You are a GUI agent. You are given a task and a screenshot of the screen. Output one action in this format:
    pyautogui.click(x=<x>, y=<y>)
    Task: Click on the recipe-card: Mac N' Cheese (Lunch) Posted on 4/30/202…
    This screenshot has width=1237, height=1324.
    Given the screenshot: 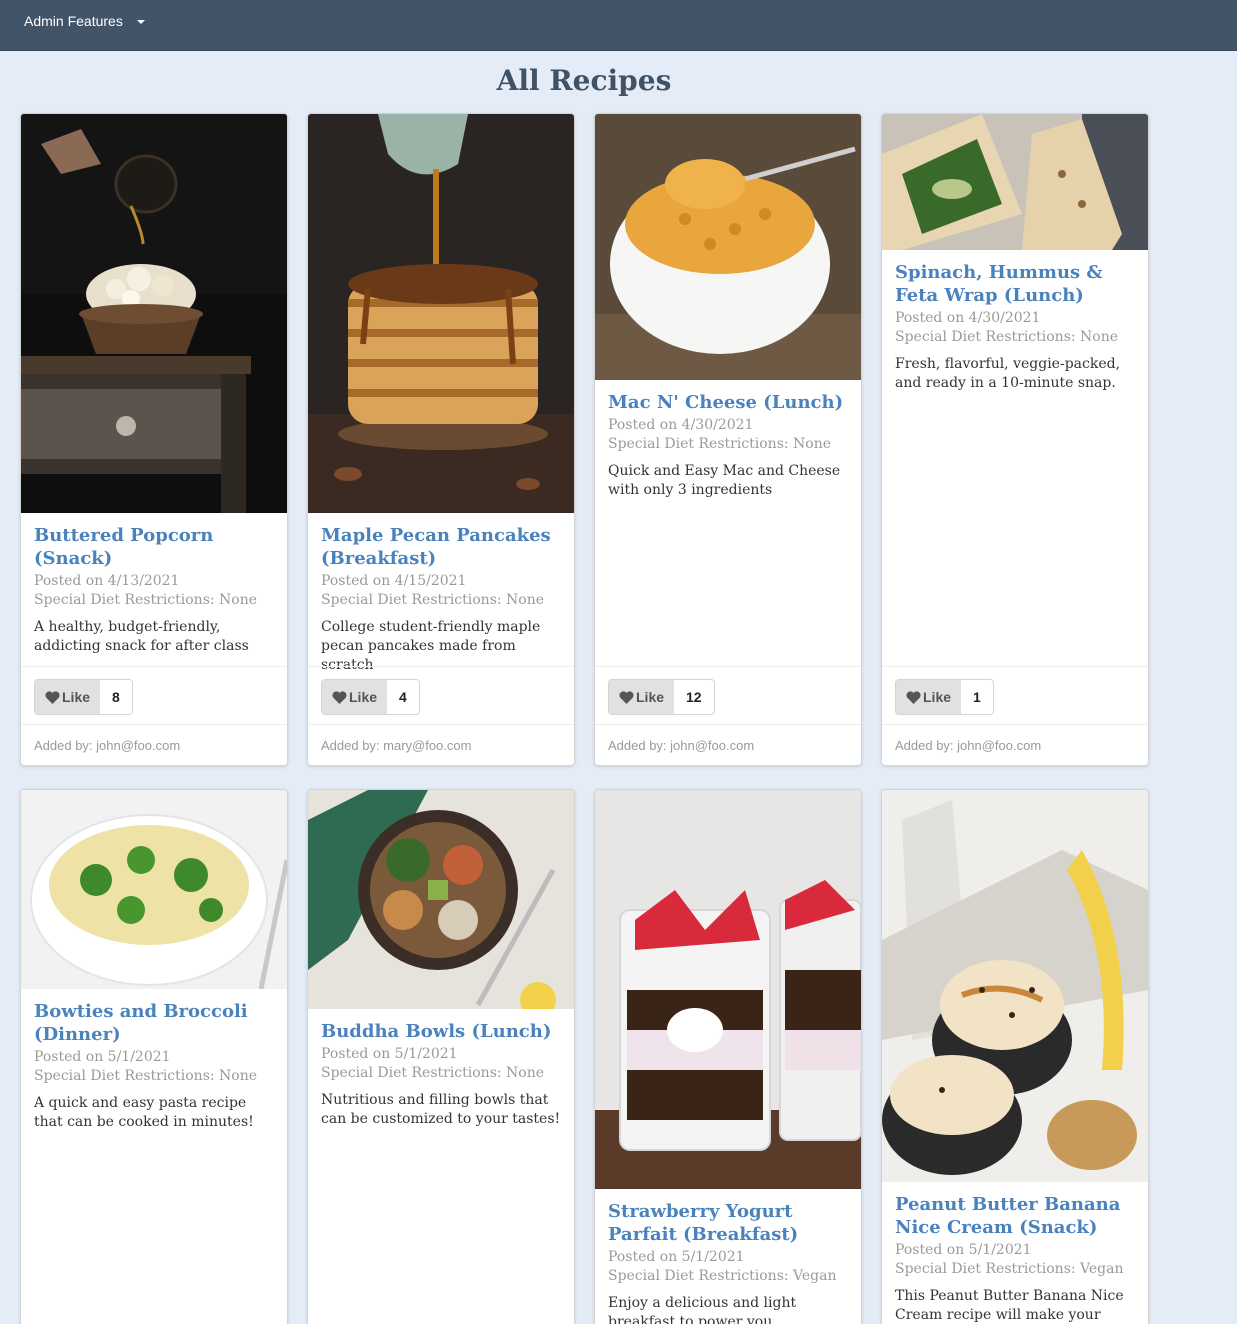 What is the action you would take?
    pyautogui.click(x=728, y=439)
    